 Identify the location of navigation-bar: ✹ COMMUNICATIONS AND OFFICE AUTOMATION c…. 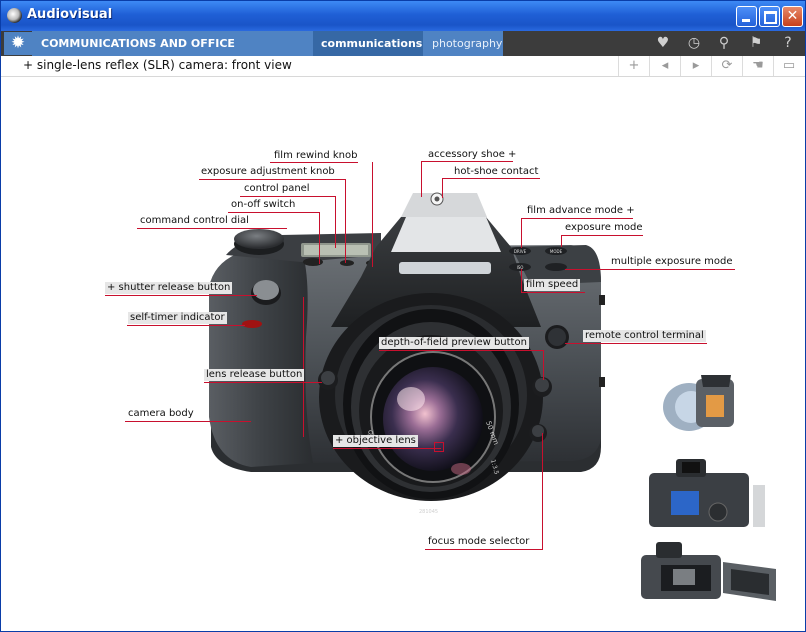
(403, 53).